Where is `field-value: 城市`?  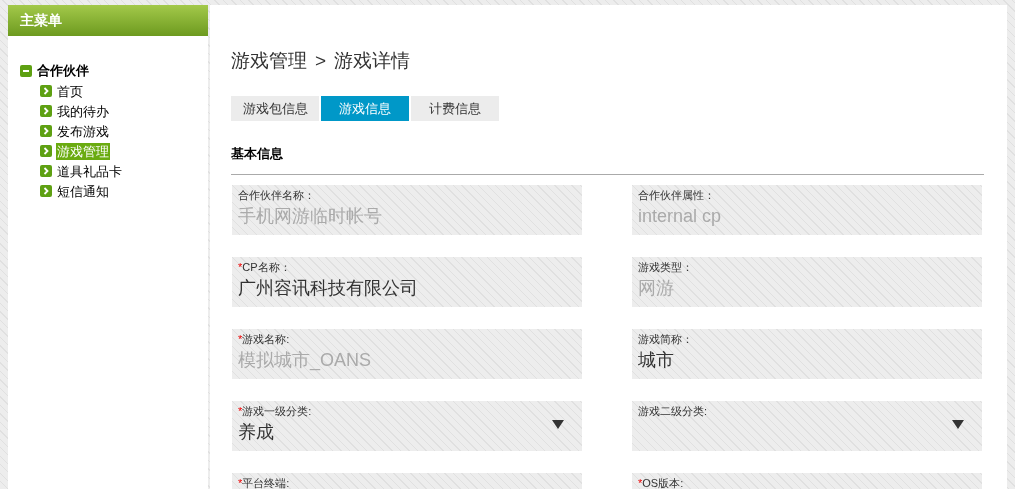
field-value: 城市 is located at coordinates (656, 360).